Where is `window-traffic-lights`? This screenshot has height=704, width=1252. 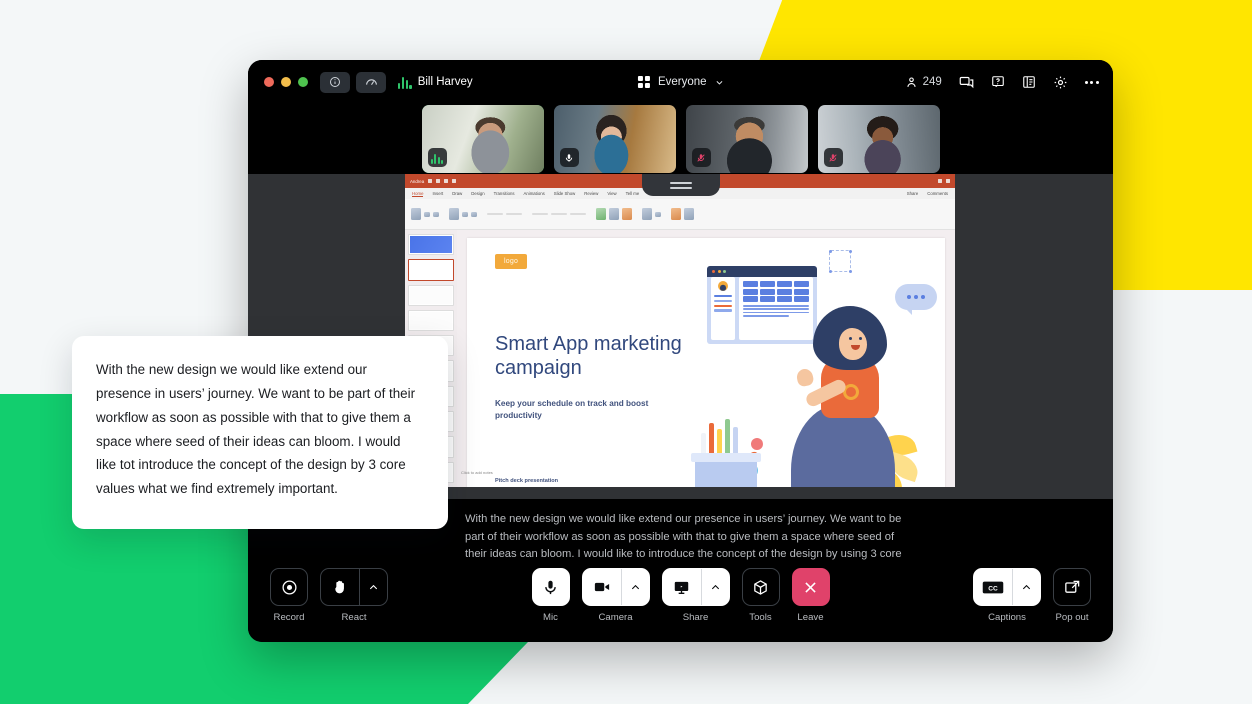 window-traffic-lights is located at coordinates (286, 82).